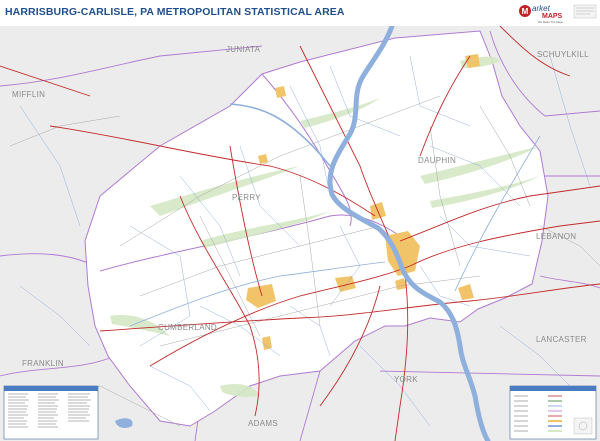 The height and width of the screenshot is (441, 600). What do you see at coordinates (51, 412) in the screenshot?
I see `zip-code-index-box` at bounding box center [51, 412].